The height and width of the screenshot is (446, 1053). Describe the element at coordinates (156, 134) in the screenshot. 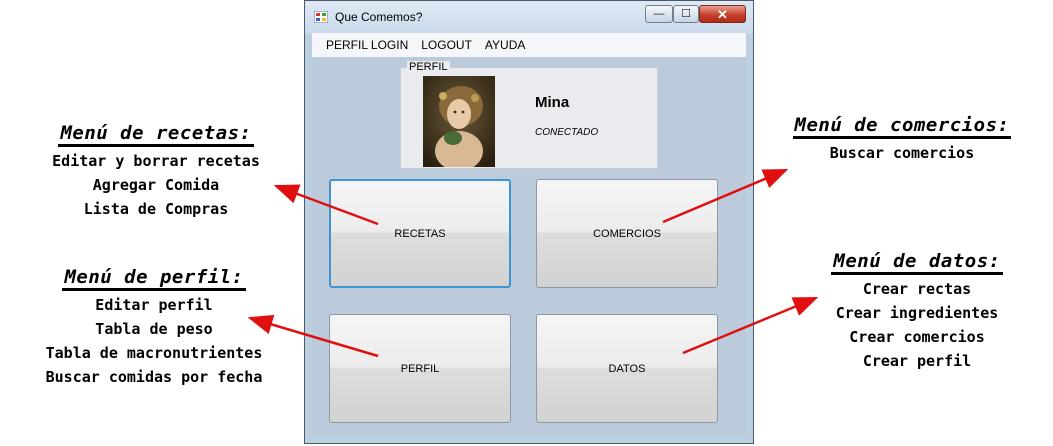

I see `annotation-recetas-title: Menú de recetas:` at that location.